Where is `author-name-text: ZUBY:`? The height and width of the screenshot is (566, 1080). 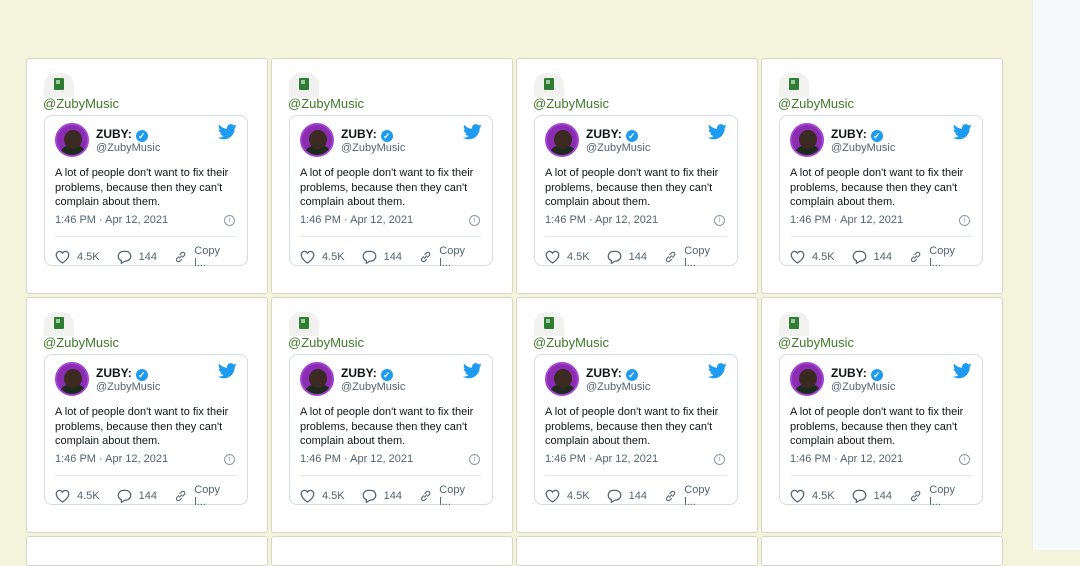
author-name-text: ZUBY: is located at coordinates (114, 134).